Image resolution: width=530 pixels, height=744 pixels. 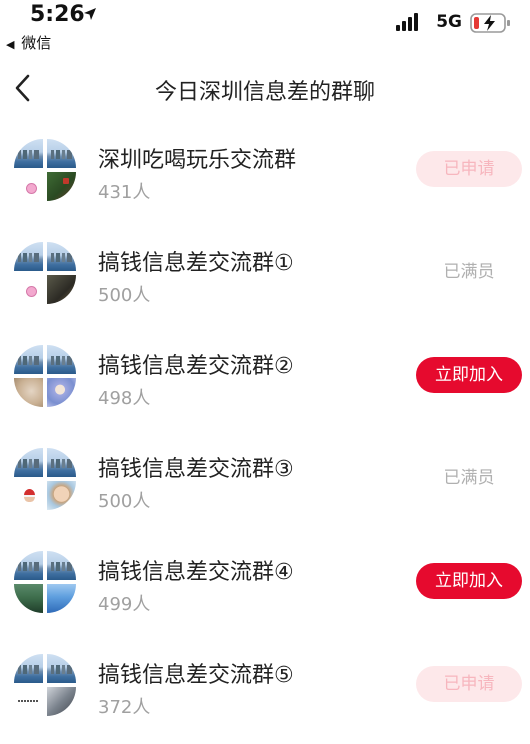 I want to click on group-name: 搞钱信息差交流群④, so click(x=196, y=572).